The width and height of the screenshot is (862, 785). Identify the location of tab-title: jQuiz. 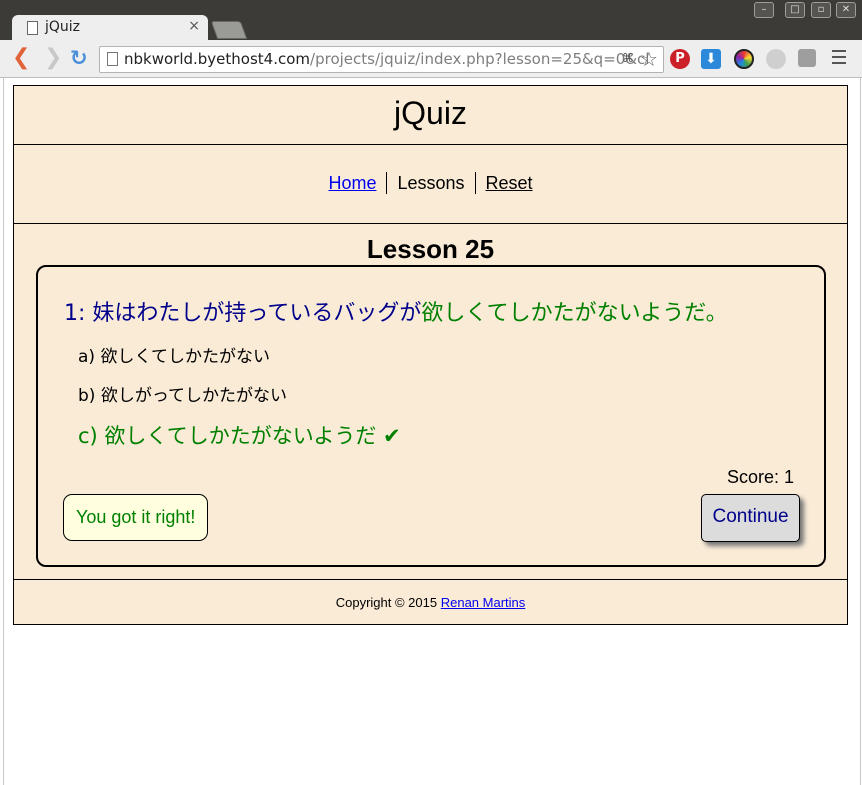
(63, 27).